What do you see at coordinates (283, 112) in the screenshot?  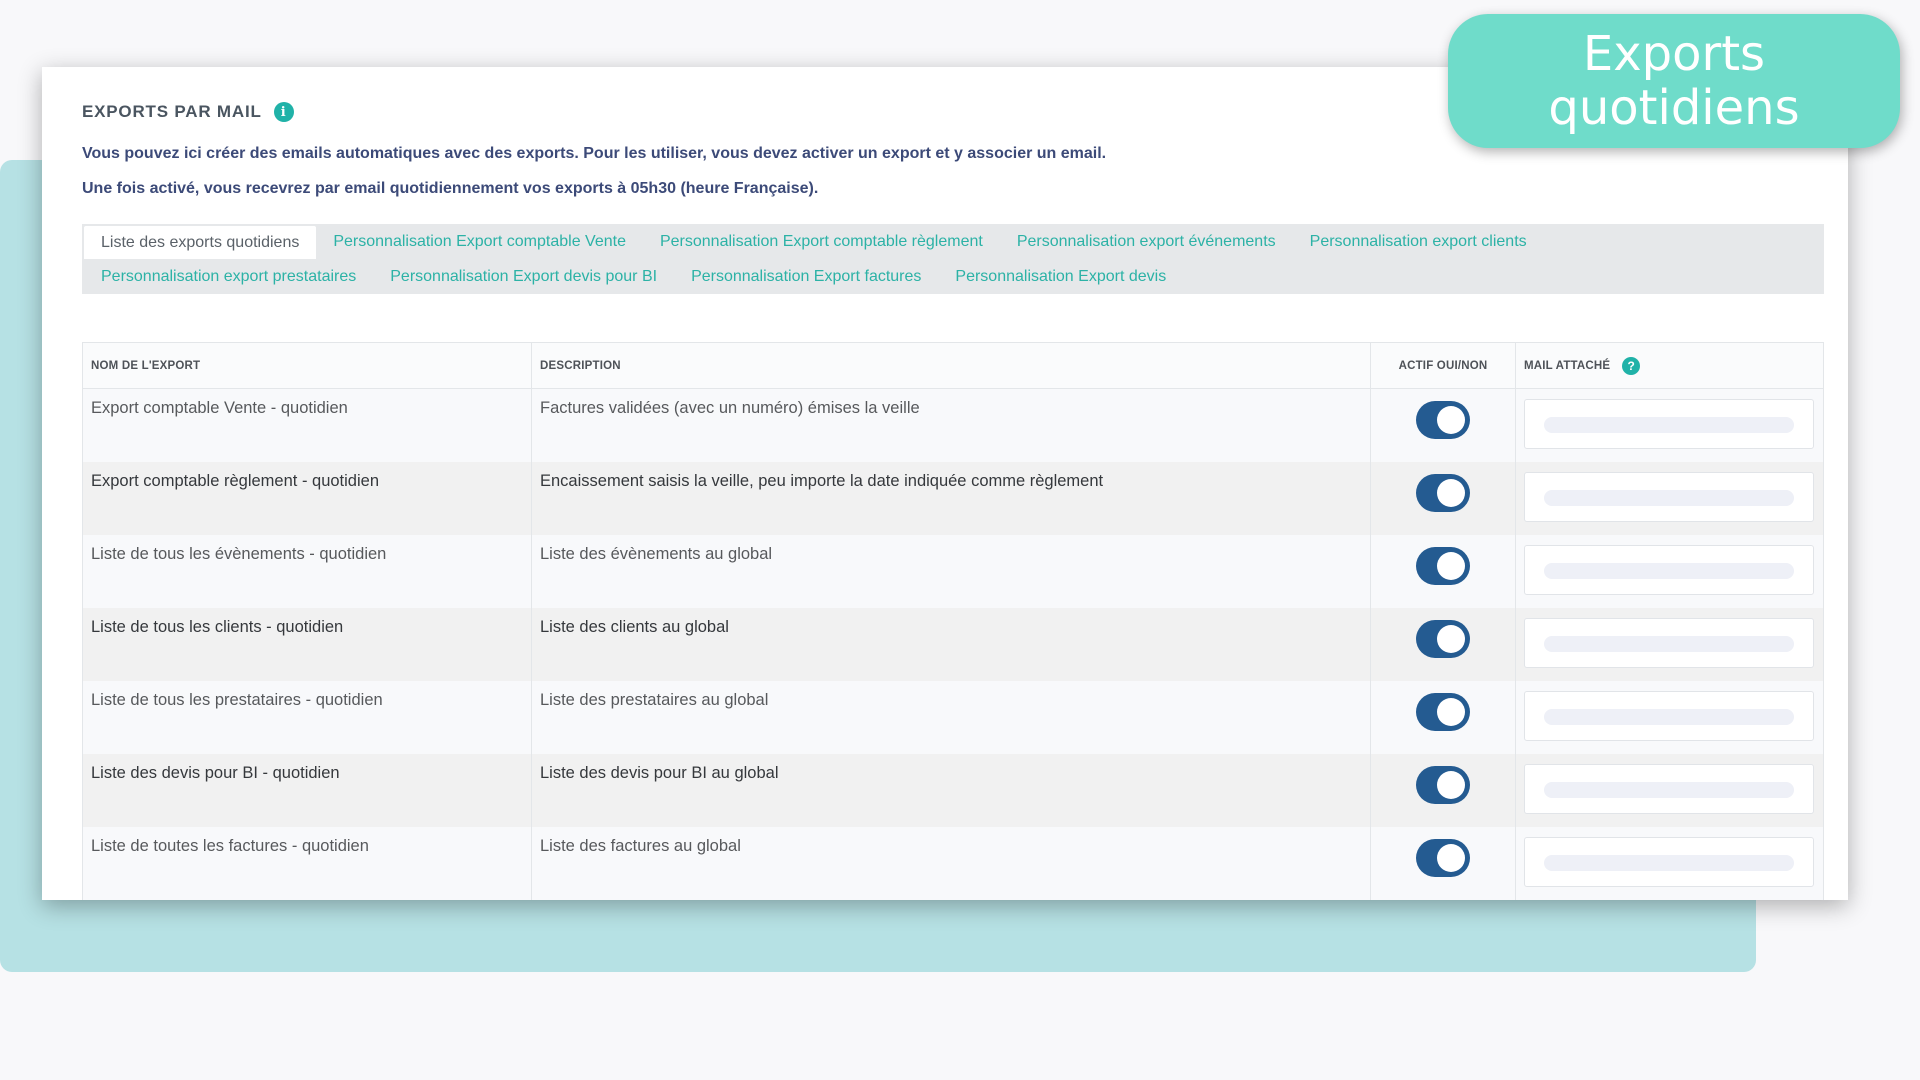 I see `info-icon: i` at bounding box center [283, 112].